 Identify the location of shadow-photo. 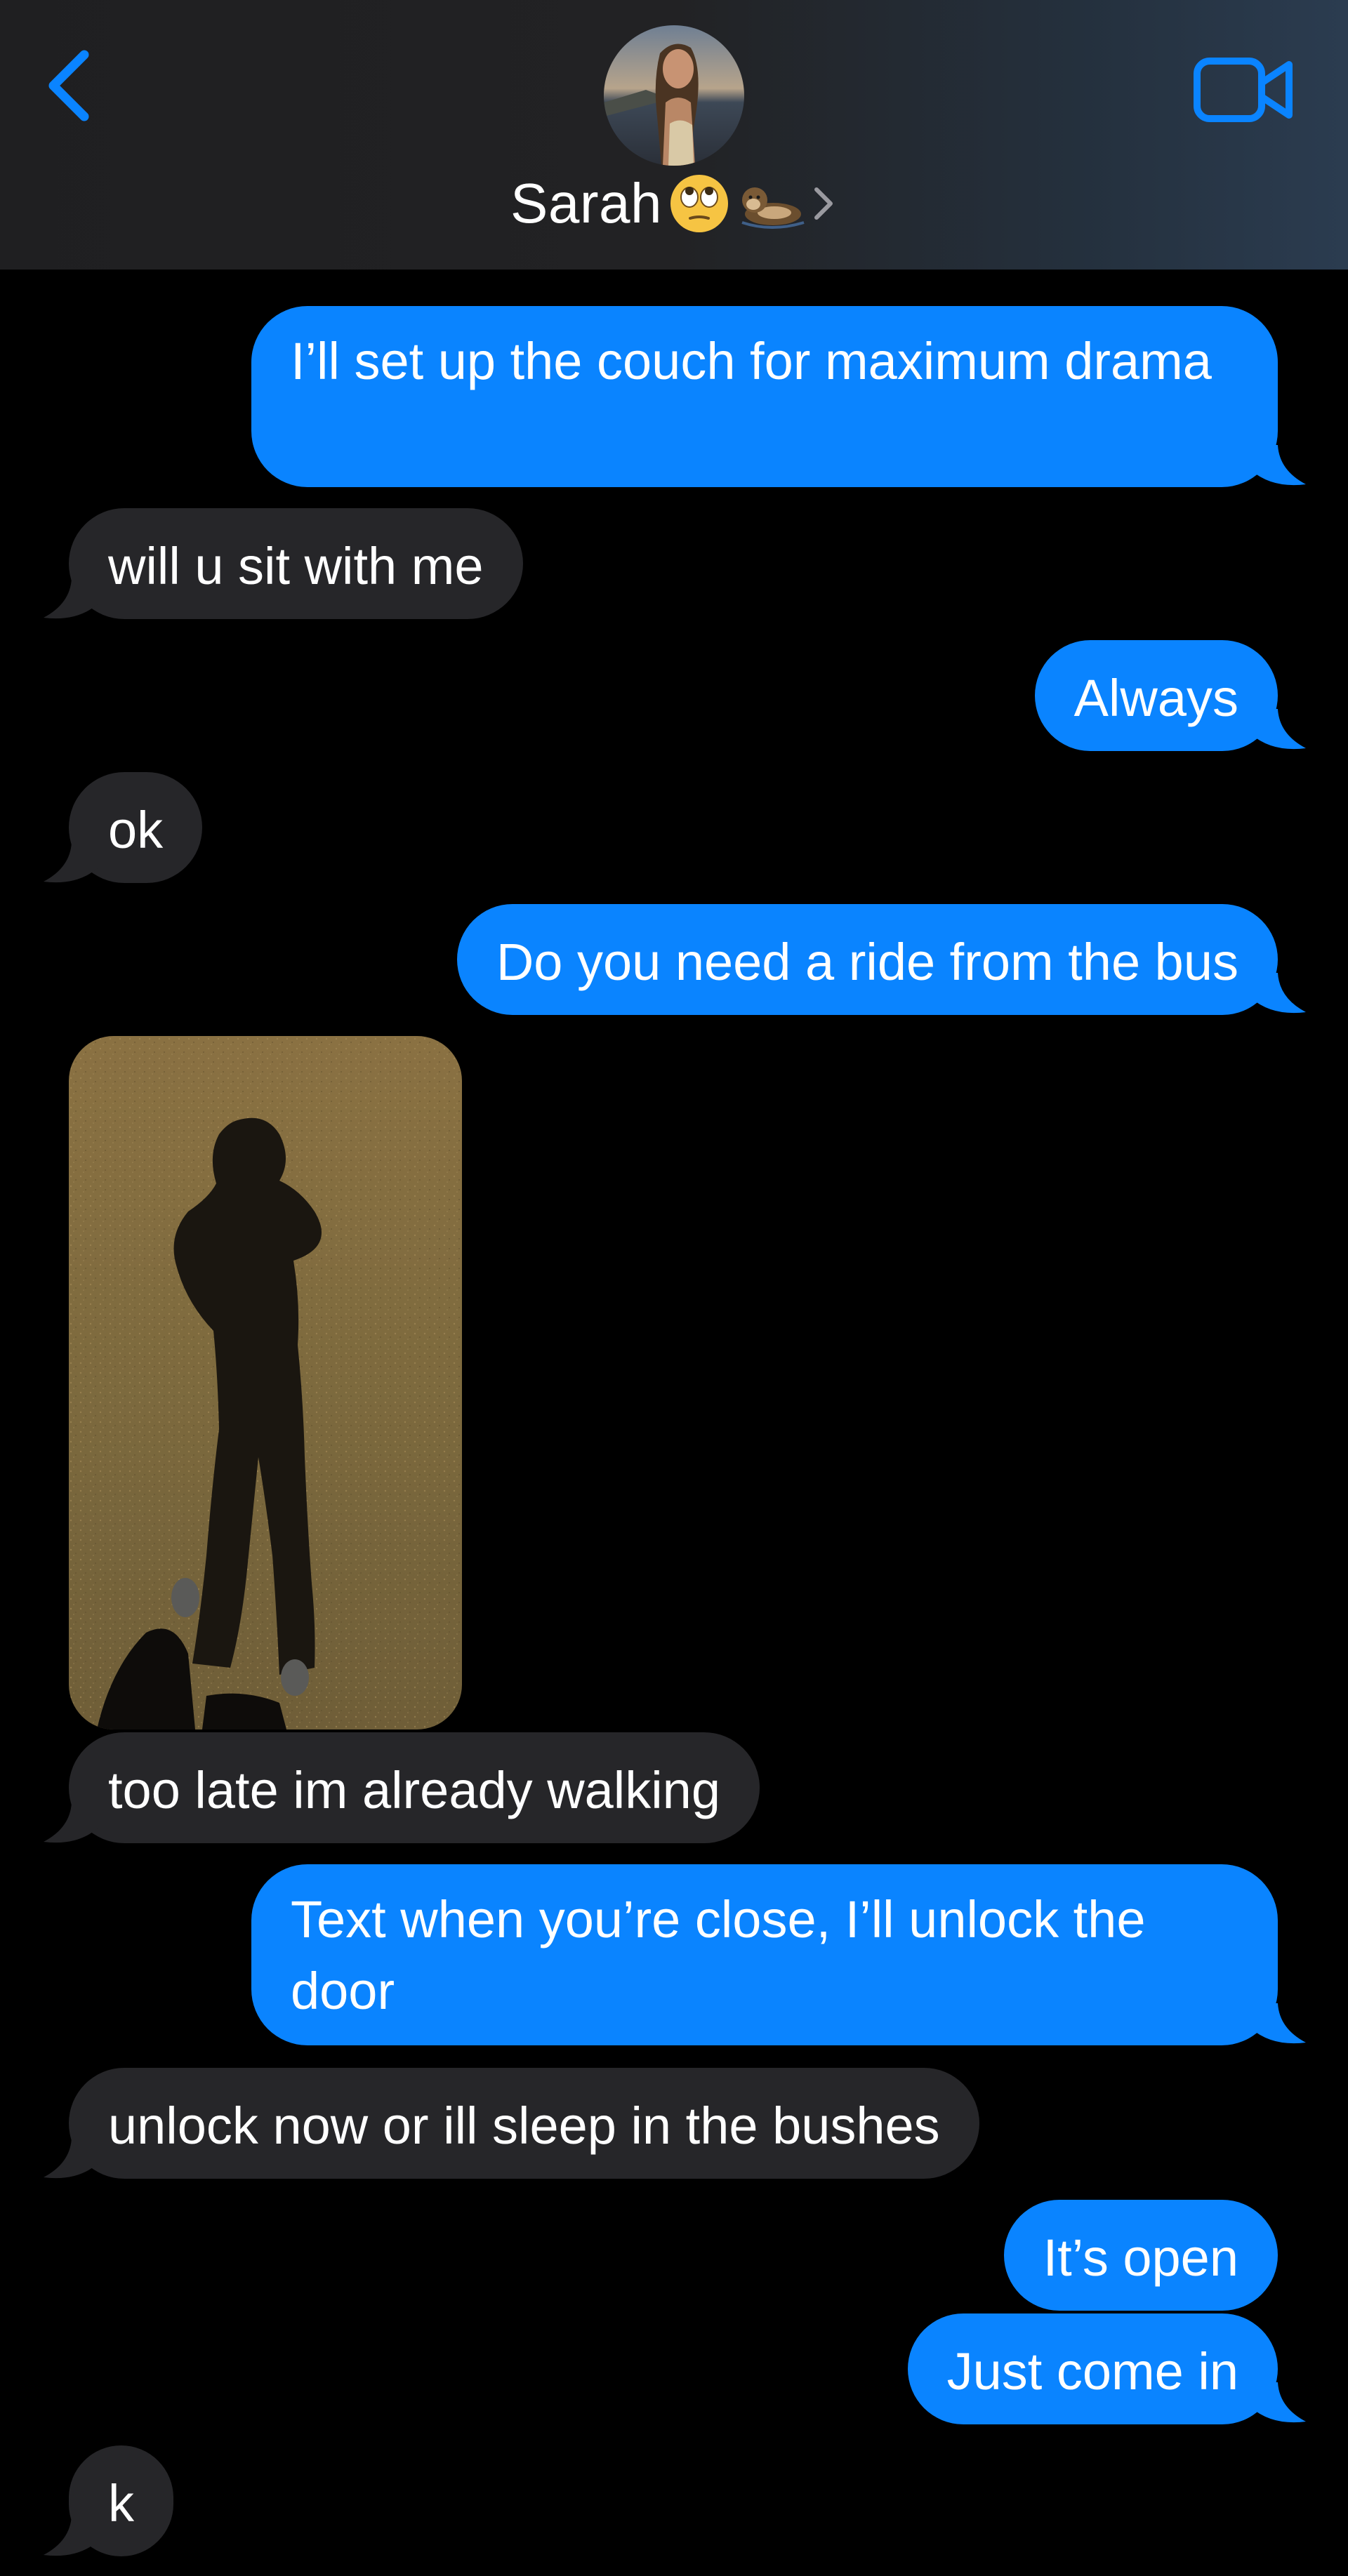
(265, 1383).